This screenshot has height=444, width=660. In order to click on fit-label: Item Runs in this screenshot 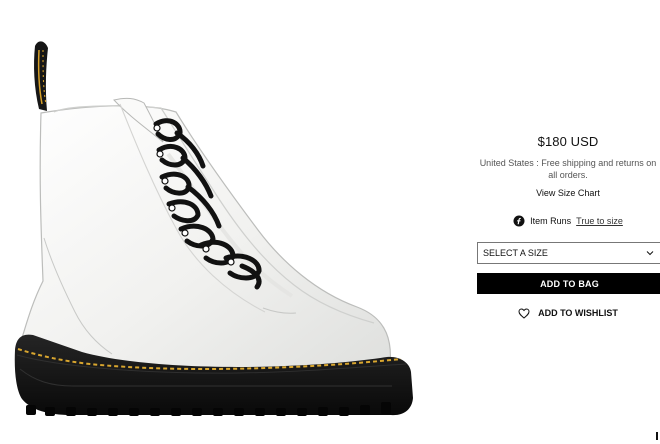, I will do `click(551, 221)`.